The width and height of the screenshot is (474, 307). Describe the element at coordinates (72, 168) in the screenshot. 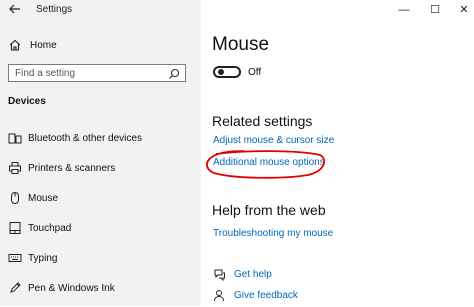

I see `sidebar-item-label: Printers & scanners` at that location.